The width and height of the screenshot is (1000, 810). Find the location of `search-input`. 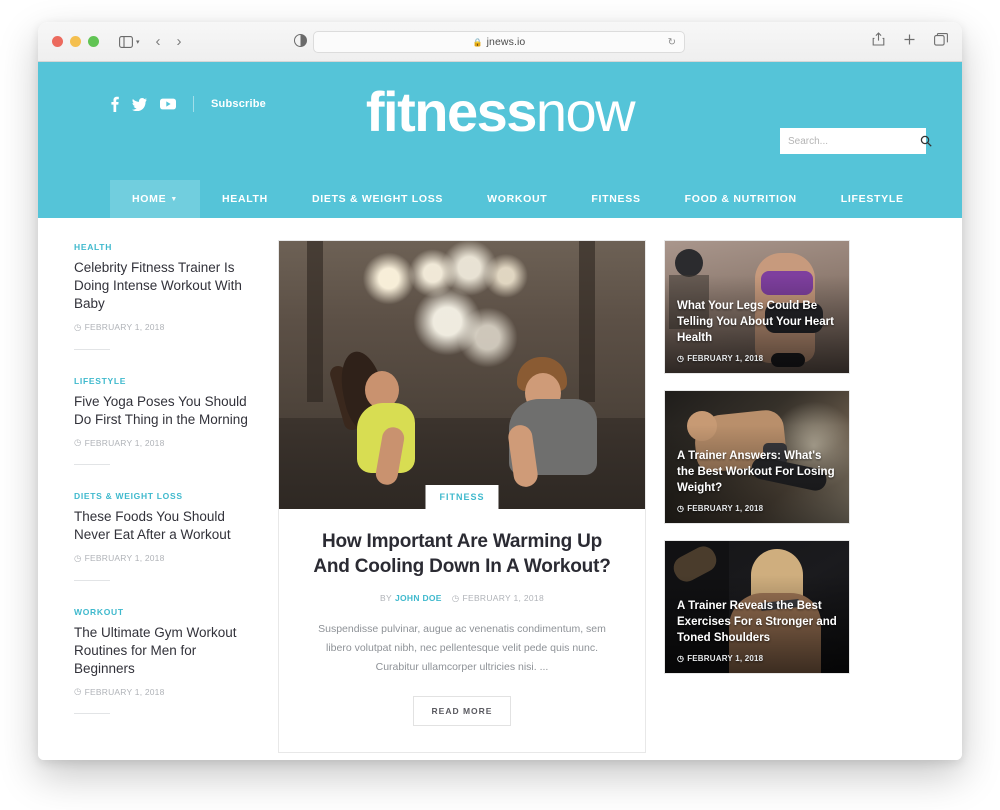

search-input is located at coordinates (854, 141).